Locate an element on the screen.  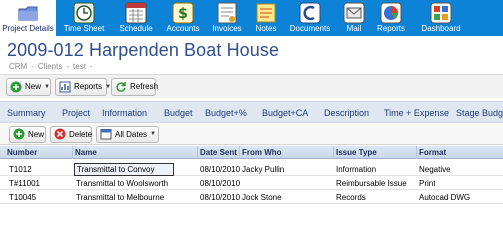
date-filter-dropdown: All Dates ▼ is located at coordinates (127, 134).